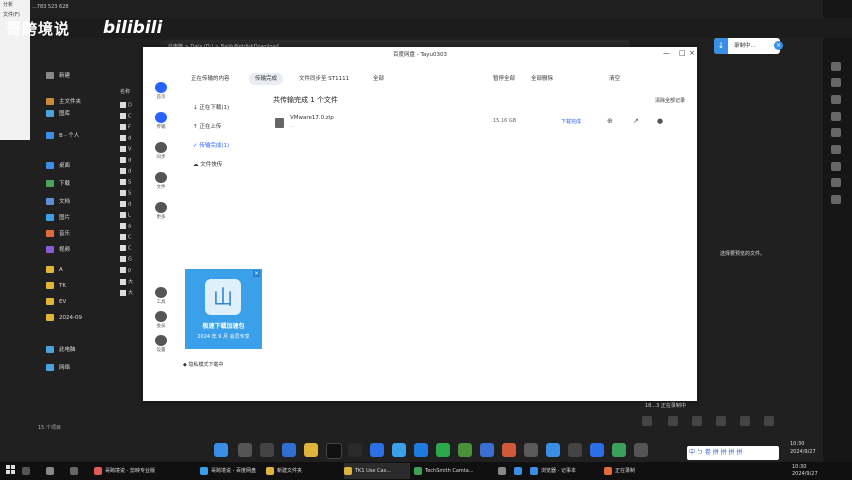 Image resolution: width=852 pixels, height=480 pixels. What do you see at coordinates (721, 421) in the screenshot?
I see `screen-icon` at bounding box center [721, 421].